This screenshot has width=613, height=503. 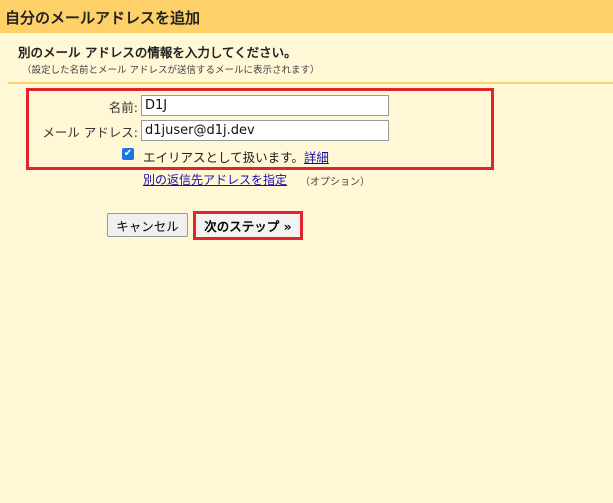 I want to click on details-link: 詳細, so click(x=316, y=157).